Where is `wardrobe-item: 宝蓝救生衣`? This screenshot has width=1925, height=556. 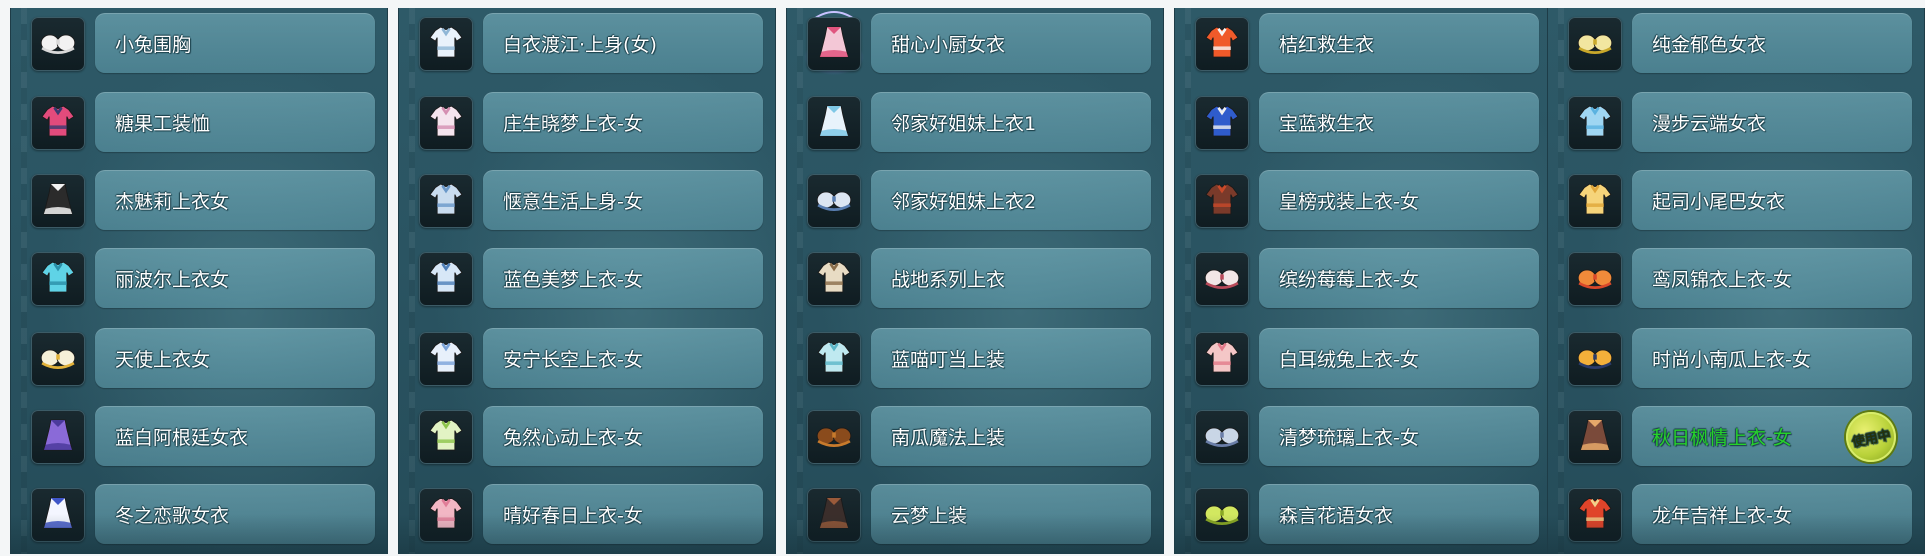
wardrobe-item: 宝蓝救生衣 is located at coordinates (1363, 122).